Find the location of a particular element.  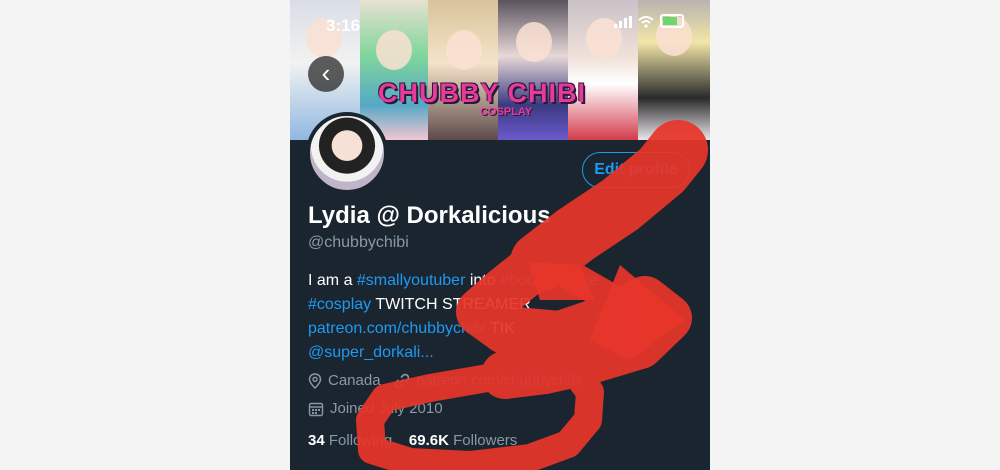

bio-line: patreon.com/chubbychibi TIK is located at coordinates (411, 329).